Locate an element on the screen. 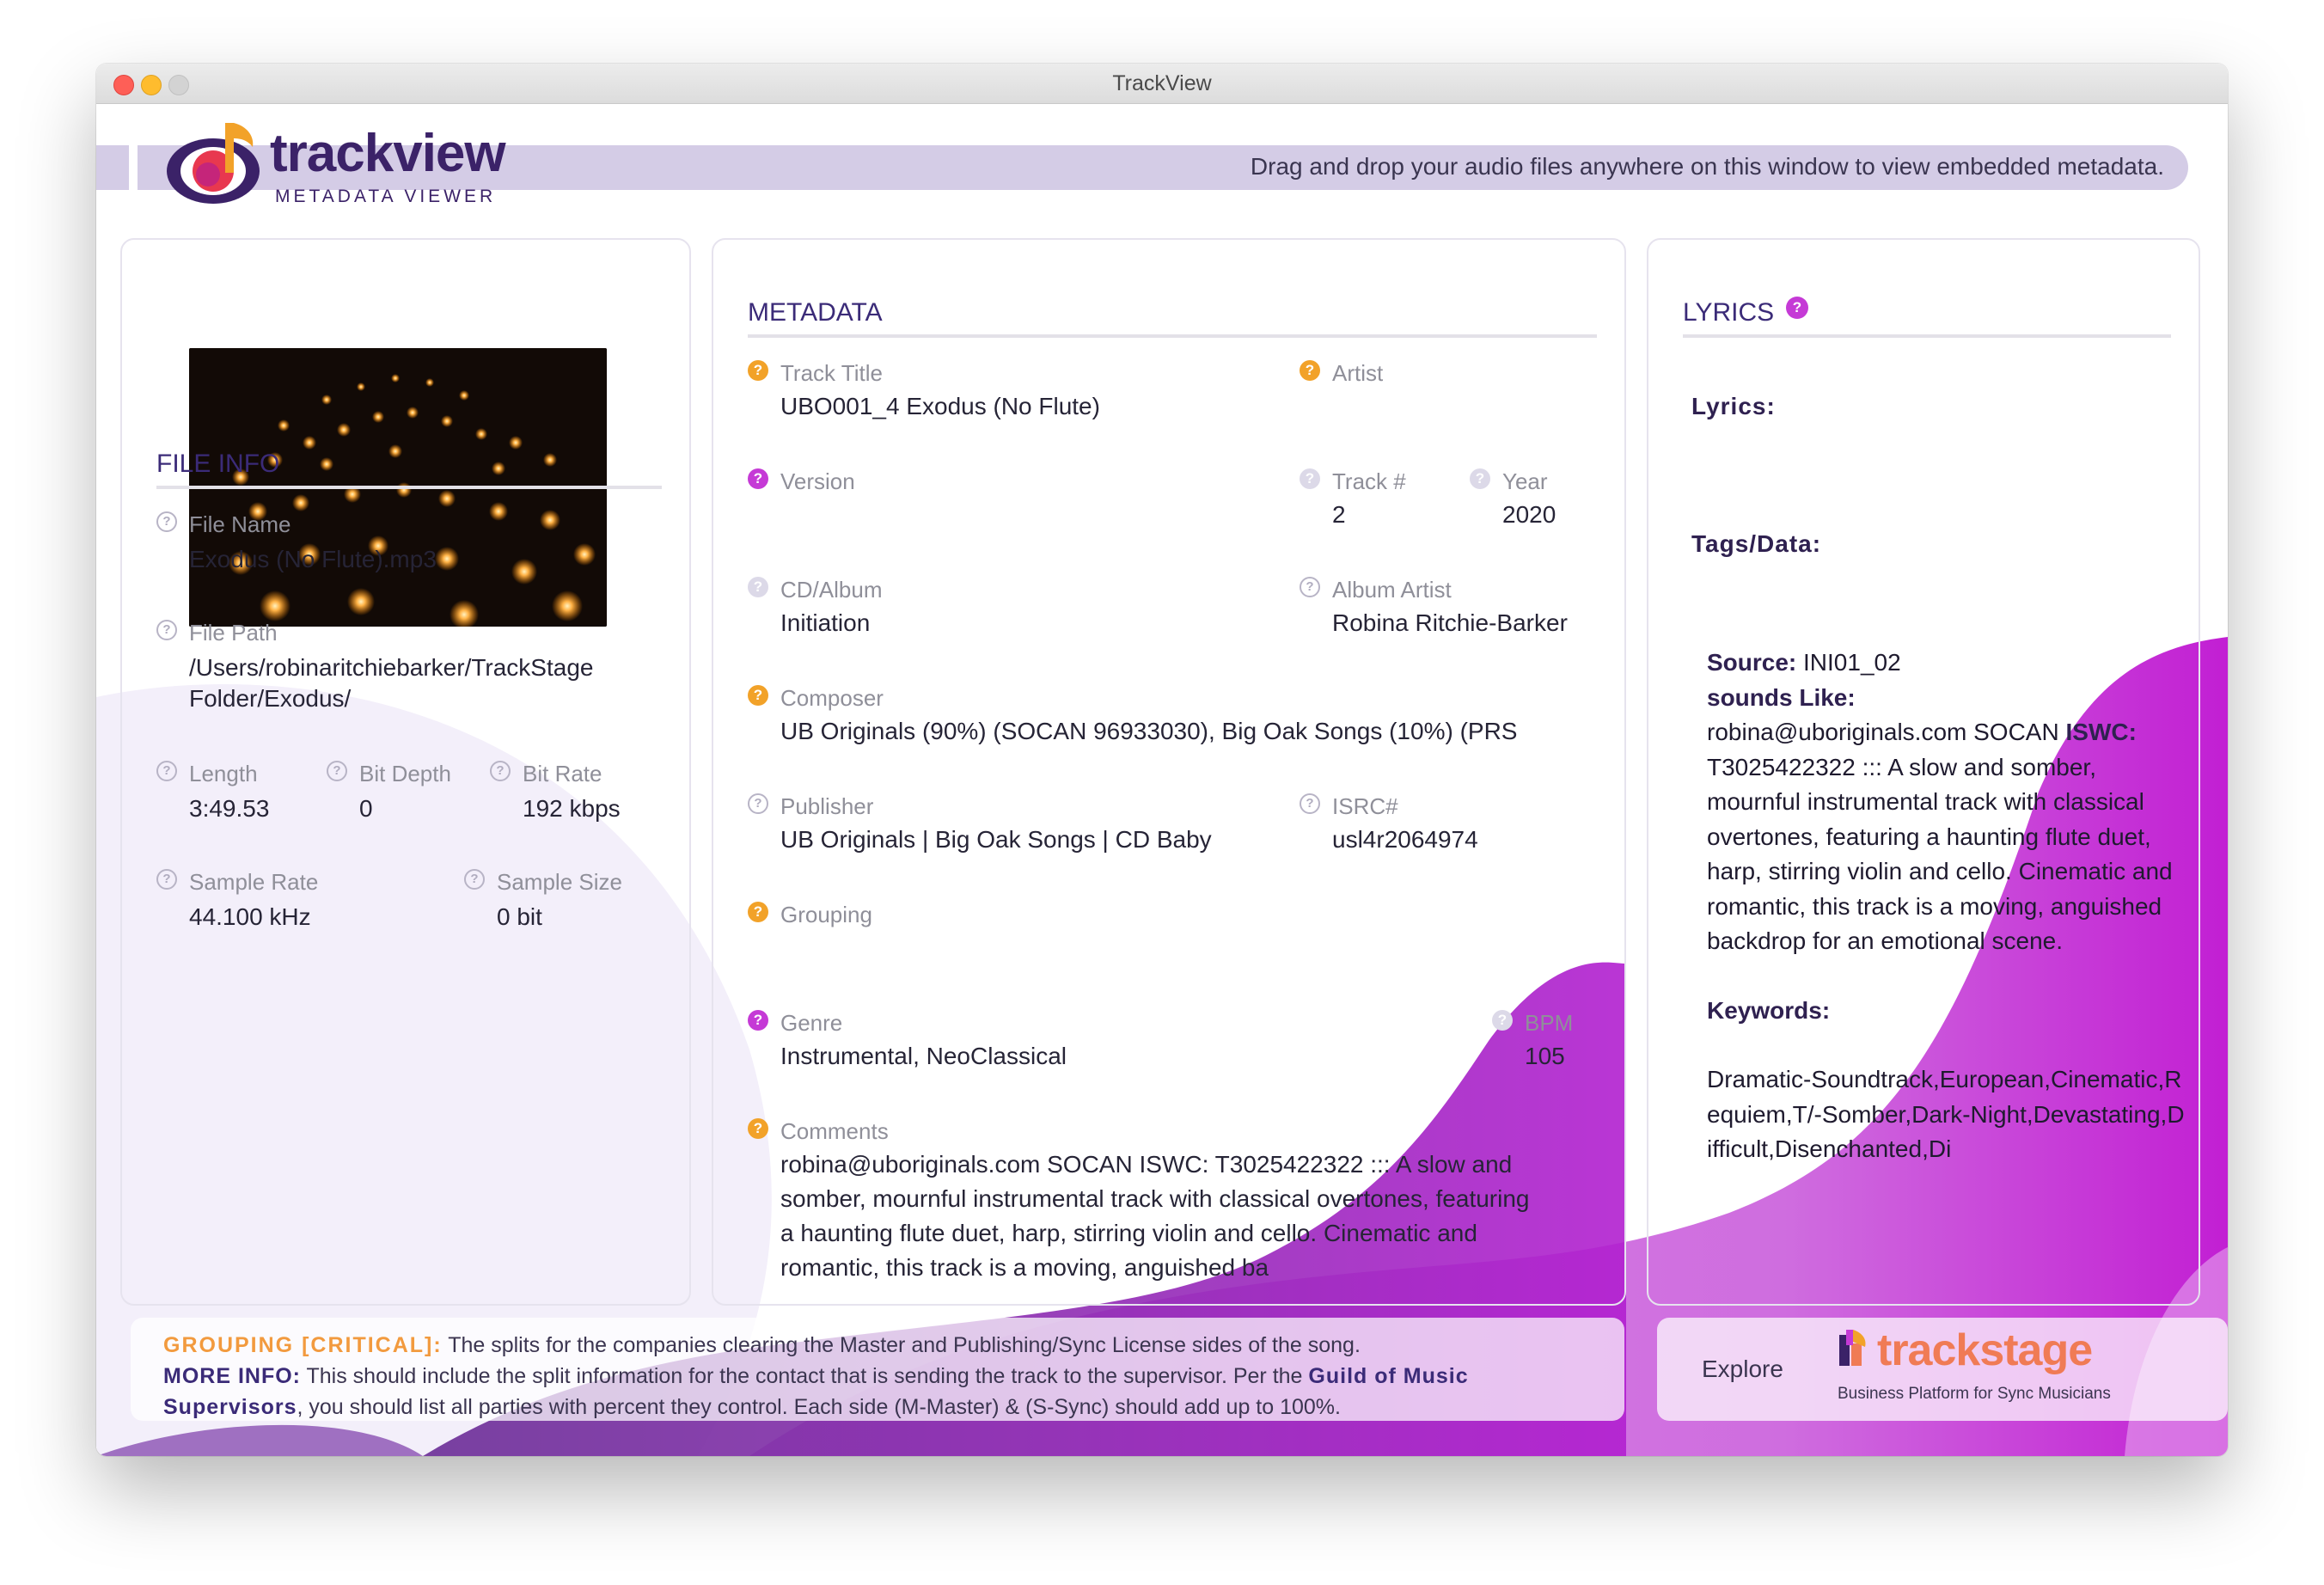  album-artist-help-icon: ? is located at coordinates (1310, 587).